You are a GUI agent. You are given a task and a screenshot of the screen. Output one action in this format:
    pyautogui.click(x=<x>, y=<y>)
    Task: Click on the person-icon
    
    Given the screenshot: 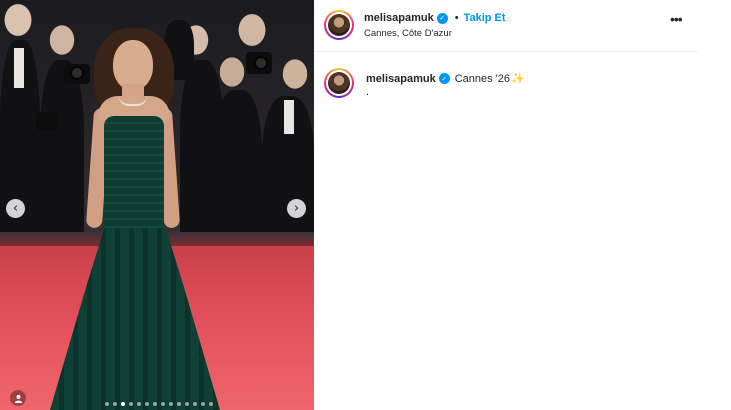 What is the action you would take?
    pyautogui.click(x=18, y=398)
    